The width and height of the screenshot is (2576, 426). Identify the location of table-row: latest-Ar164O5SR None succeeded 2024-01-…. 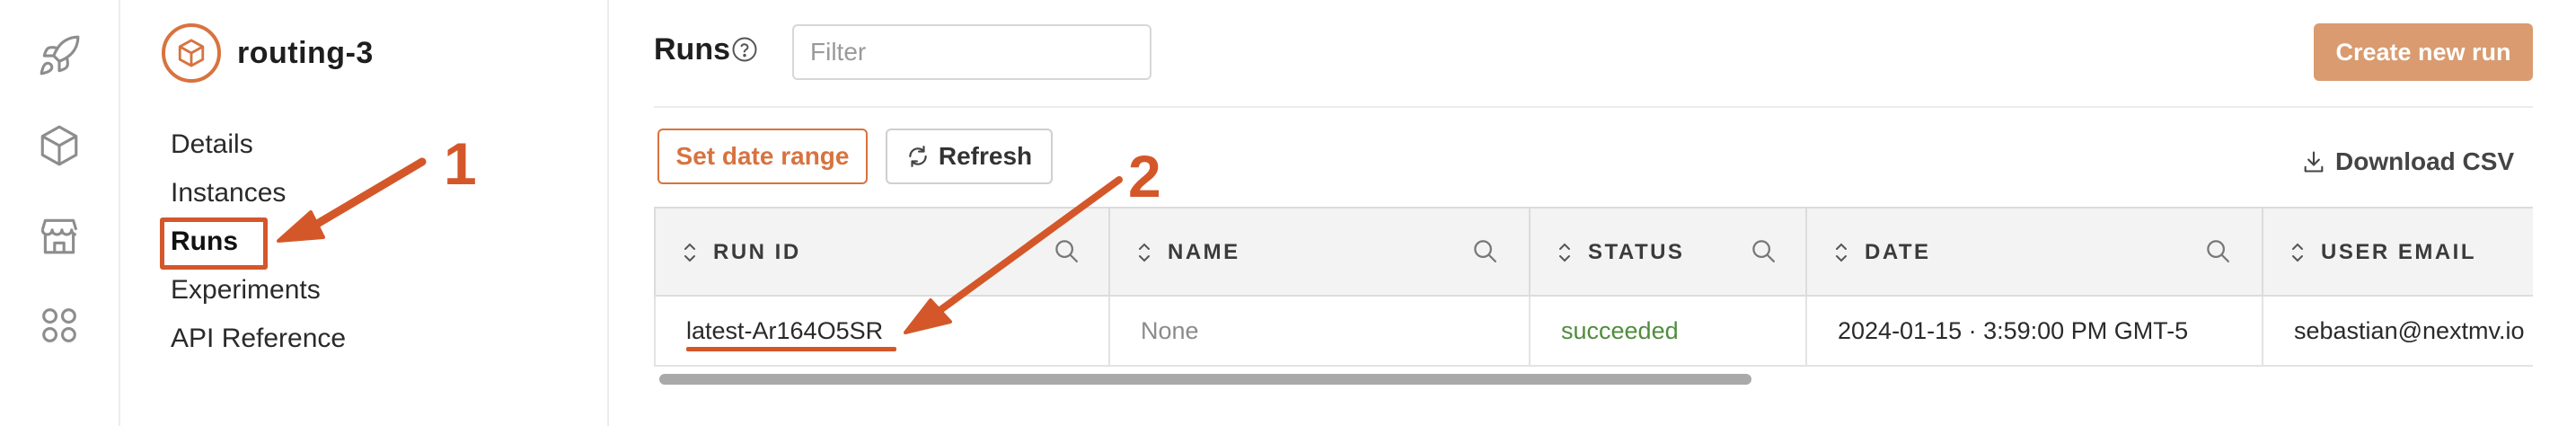
(1593, 332).